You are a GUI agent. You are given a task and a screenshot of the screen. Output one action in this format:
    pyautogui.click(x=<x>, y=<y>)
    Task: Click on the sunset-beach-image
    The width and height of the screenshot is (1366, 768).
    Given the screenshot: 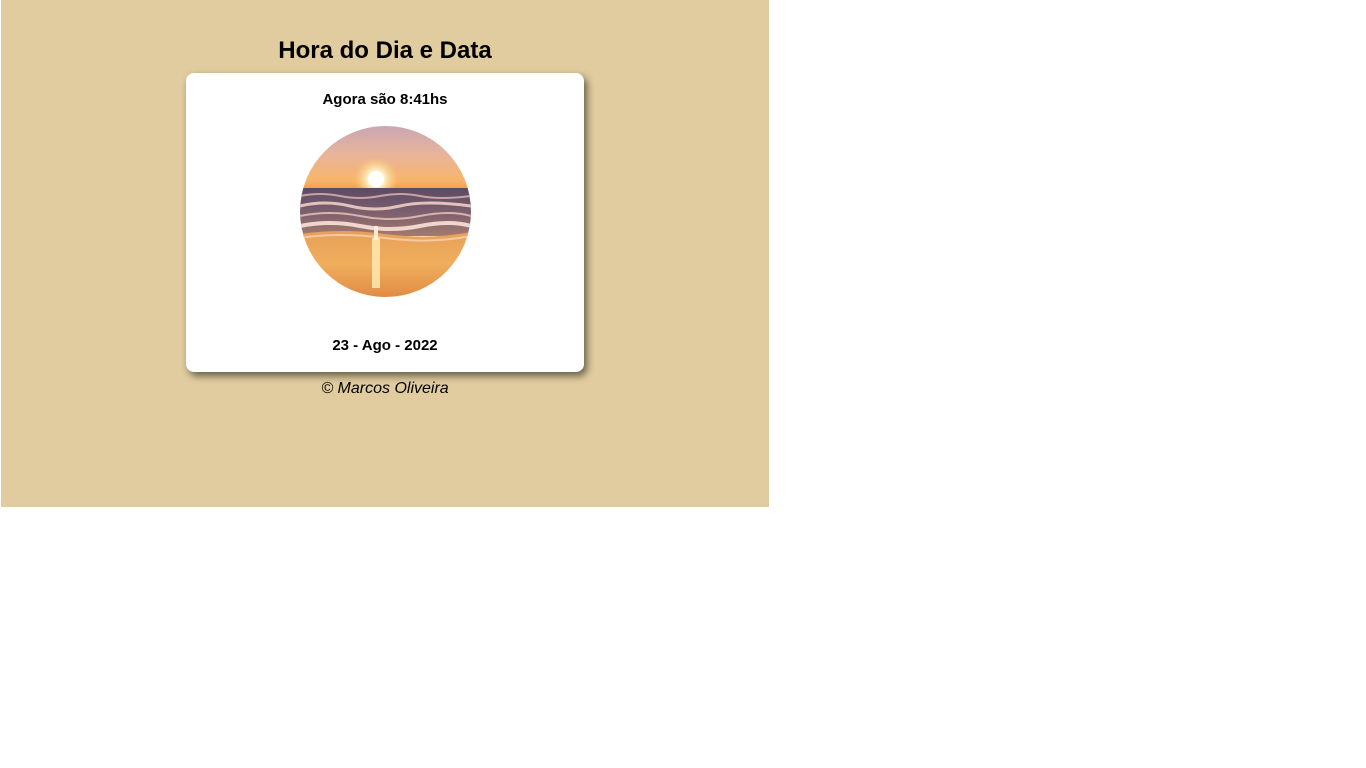 What is the action you would take?
    pyautogui.click(x=385, y=211)
    